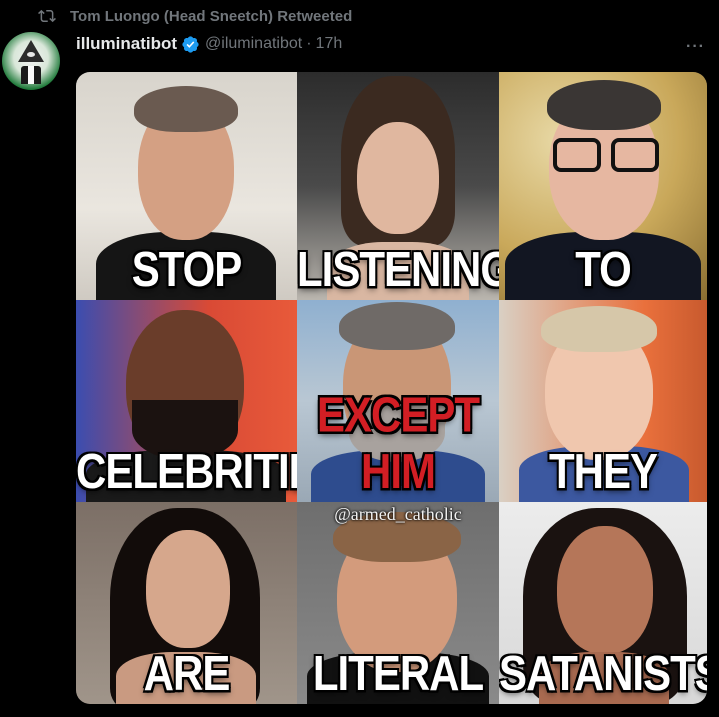  I want to click on caption-celebrities: CELEBRITIES, so click(186, 471).